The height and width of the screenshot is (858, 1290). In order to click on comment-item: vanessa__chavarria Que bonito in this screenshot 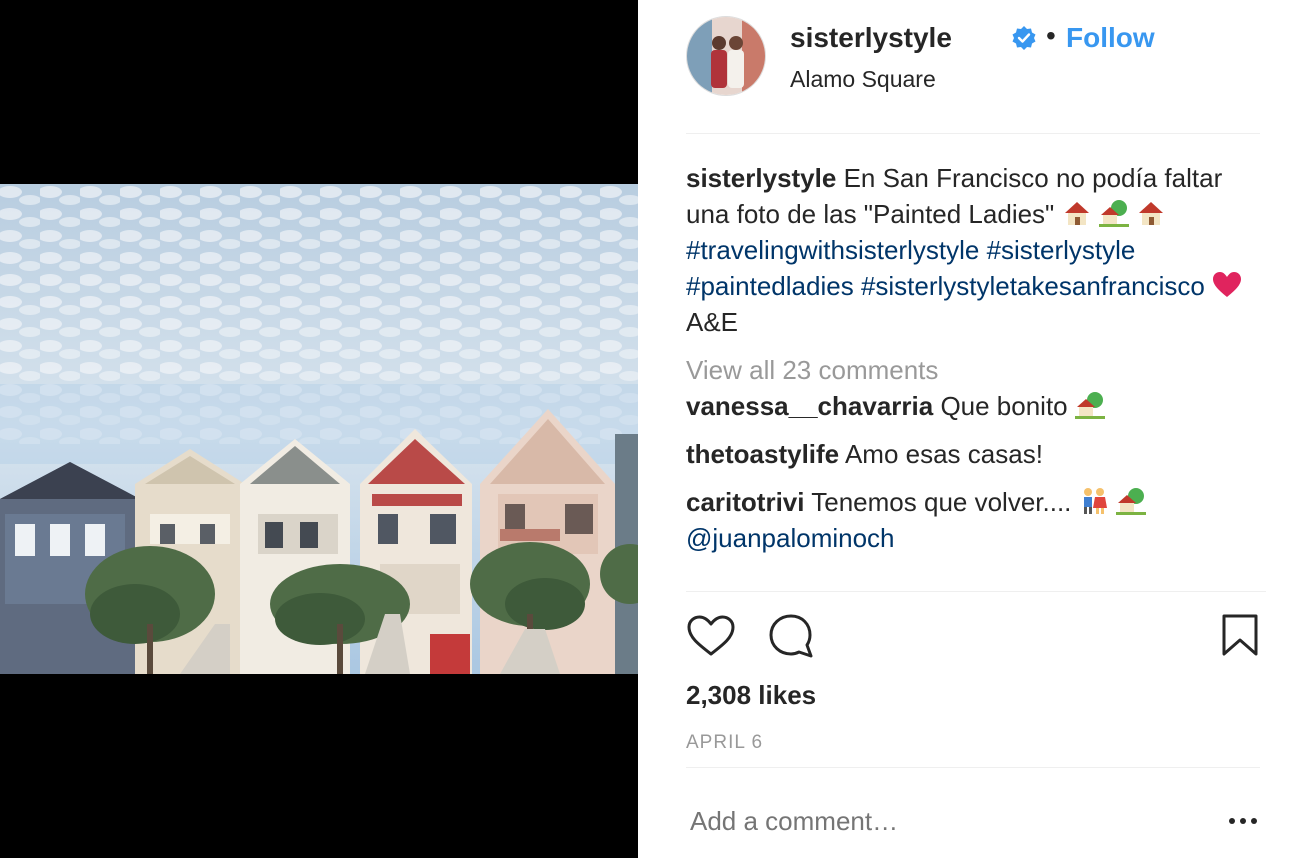, I will do `click(976, 406)`.